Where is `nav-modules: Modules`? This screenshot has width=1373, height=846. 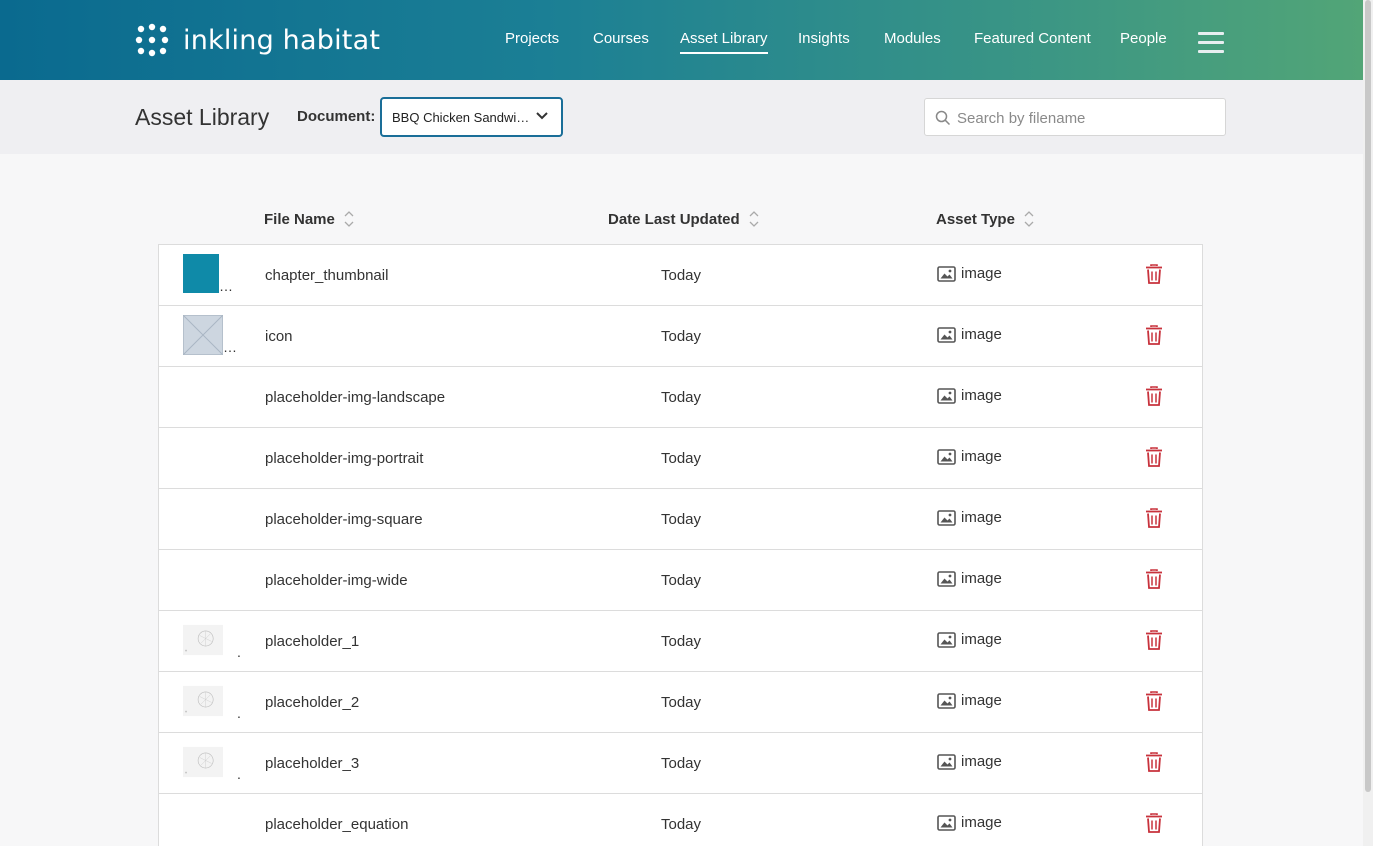 nav-modules: Modules is located at coordinates (912, 38).